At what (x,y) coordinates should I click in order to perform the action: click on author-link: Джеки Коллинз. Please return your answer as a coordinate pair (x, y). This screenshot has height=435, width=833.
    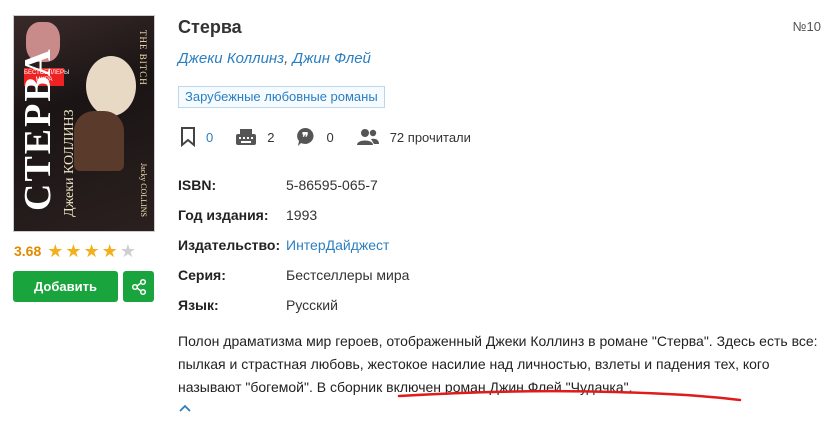
    Looking at the image, I should click on (231, 58).